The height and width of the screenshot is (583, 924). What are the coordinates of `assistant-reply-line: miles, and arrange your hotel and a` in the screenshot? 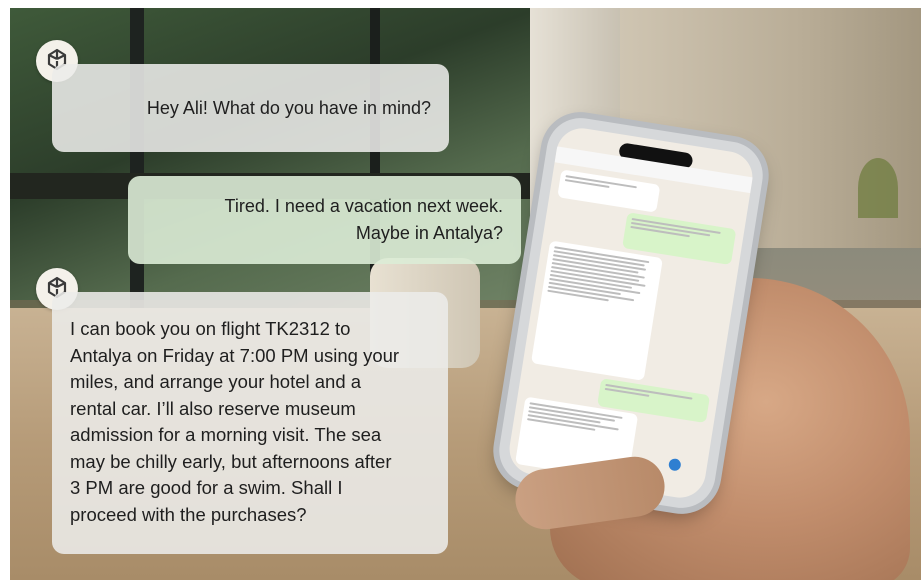 It's located at (216, 381).